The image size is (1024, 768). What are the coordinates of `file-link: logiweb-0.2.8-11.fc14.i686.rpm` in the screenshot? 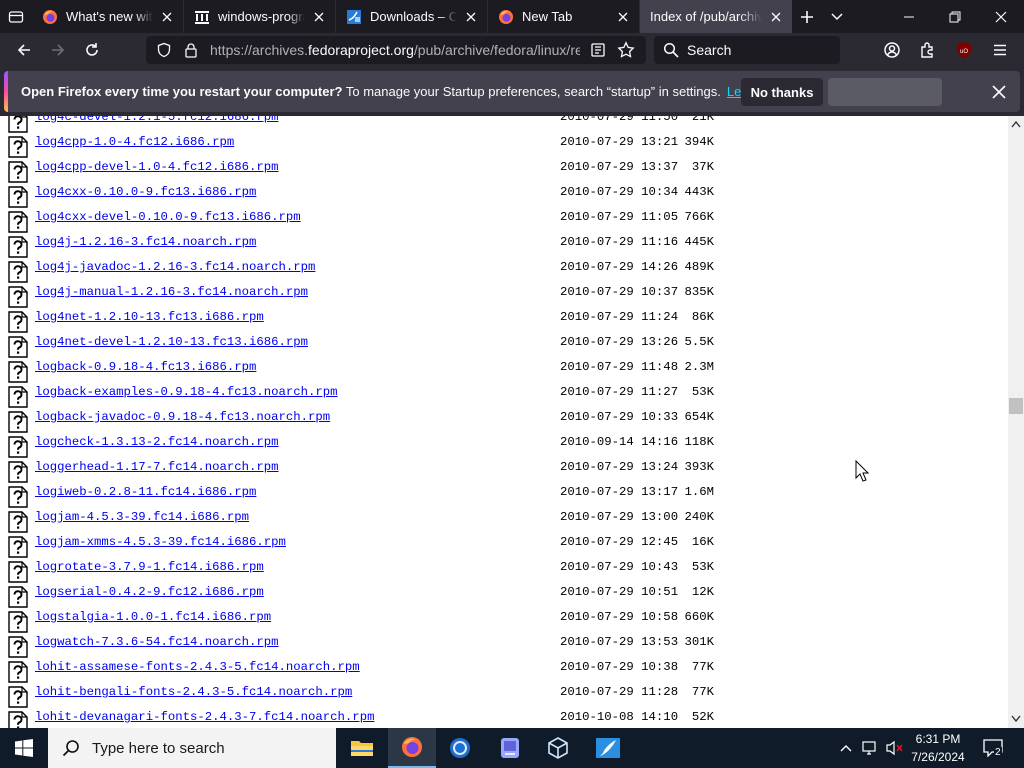 It's located at (145, 492).